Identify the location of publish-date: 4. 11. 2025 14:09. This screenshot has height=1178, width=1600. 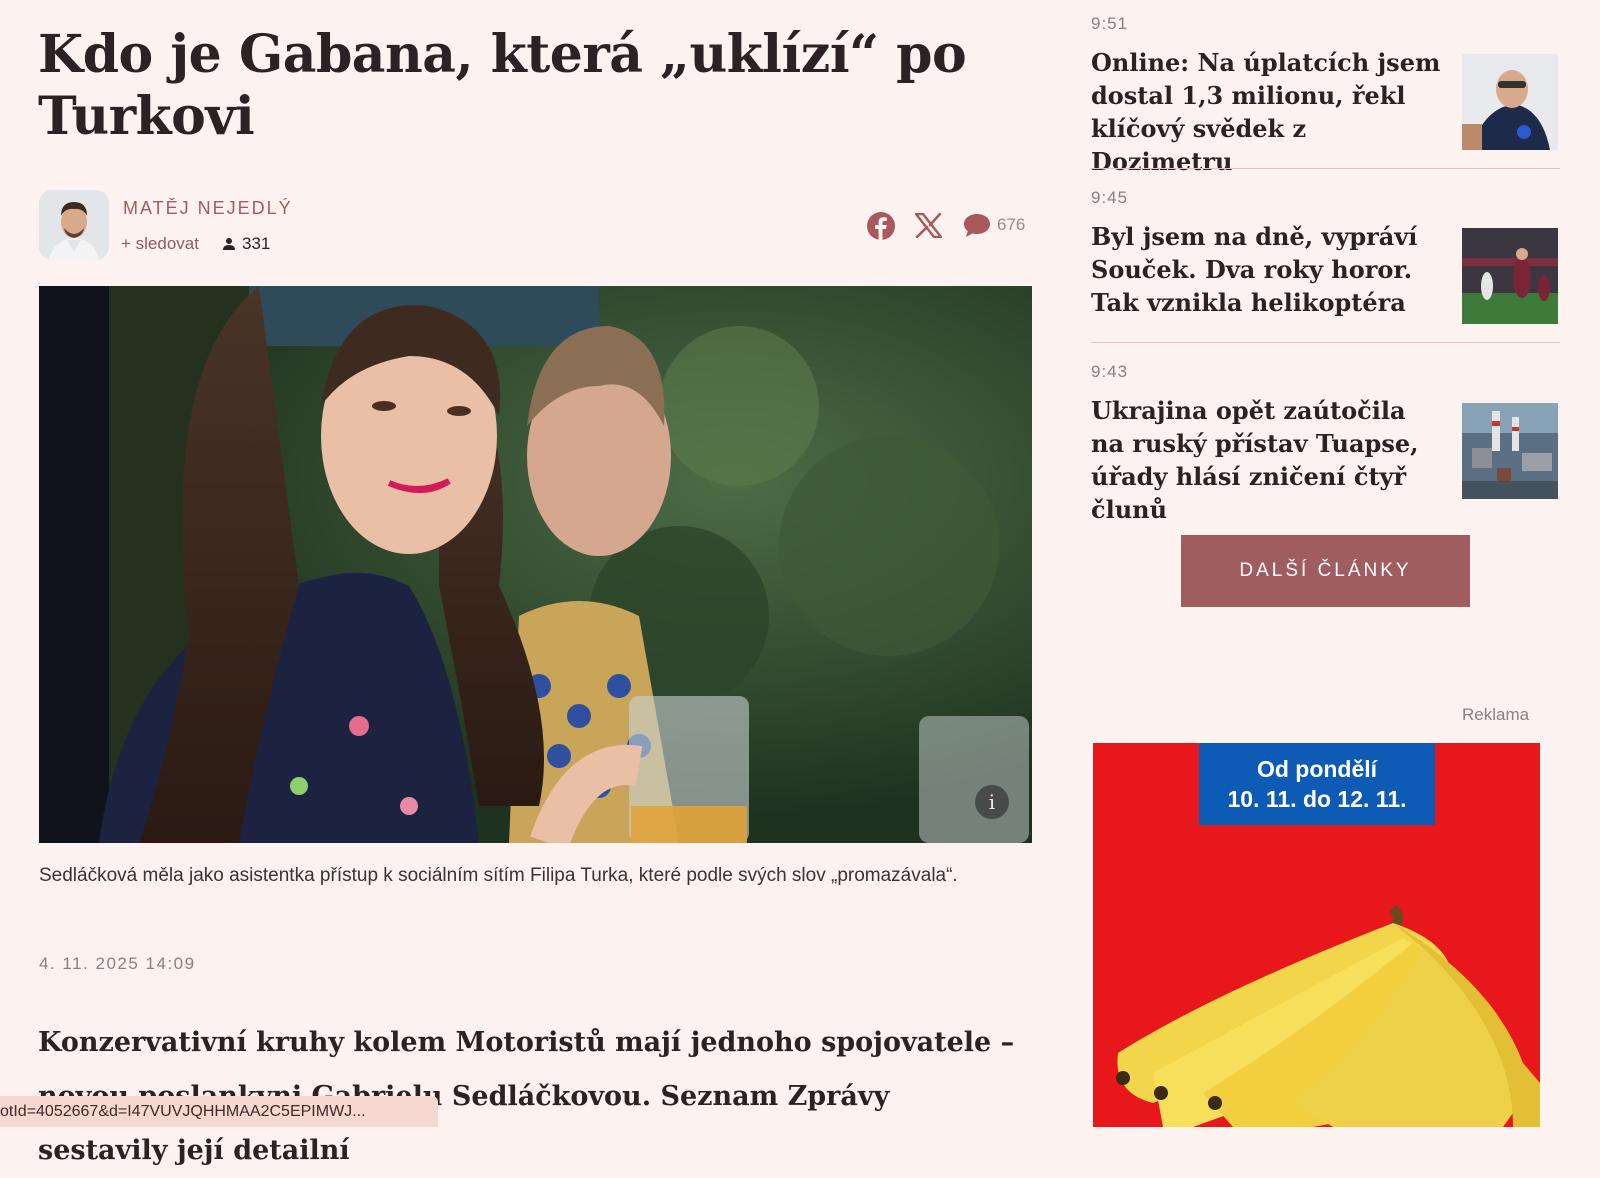
(117, 963).